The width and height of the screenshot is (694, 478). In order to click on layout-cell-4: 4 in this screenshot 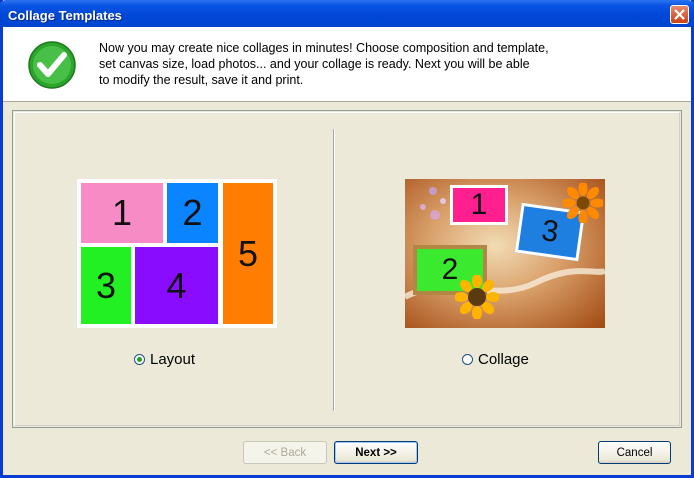, I will do `click(176, 285)`.